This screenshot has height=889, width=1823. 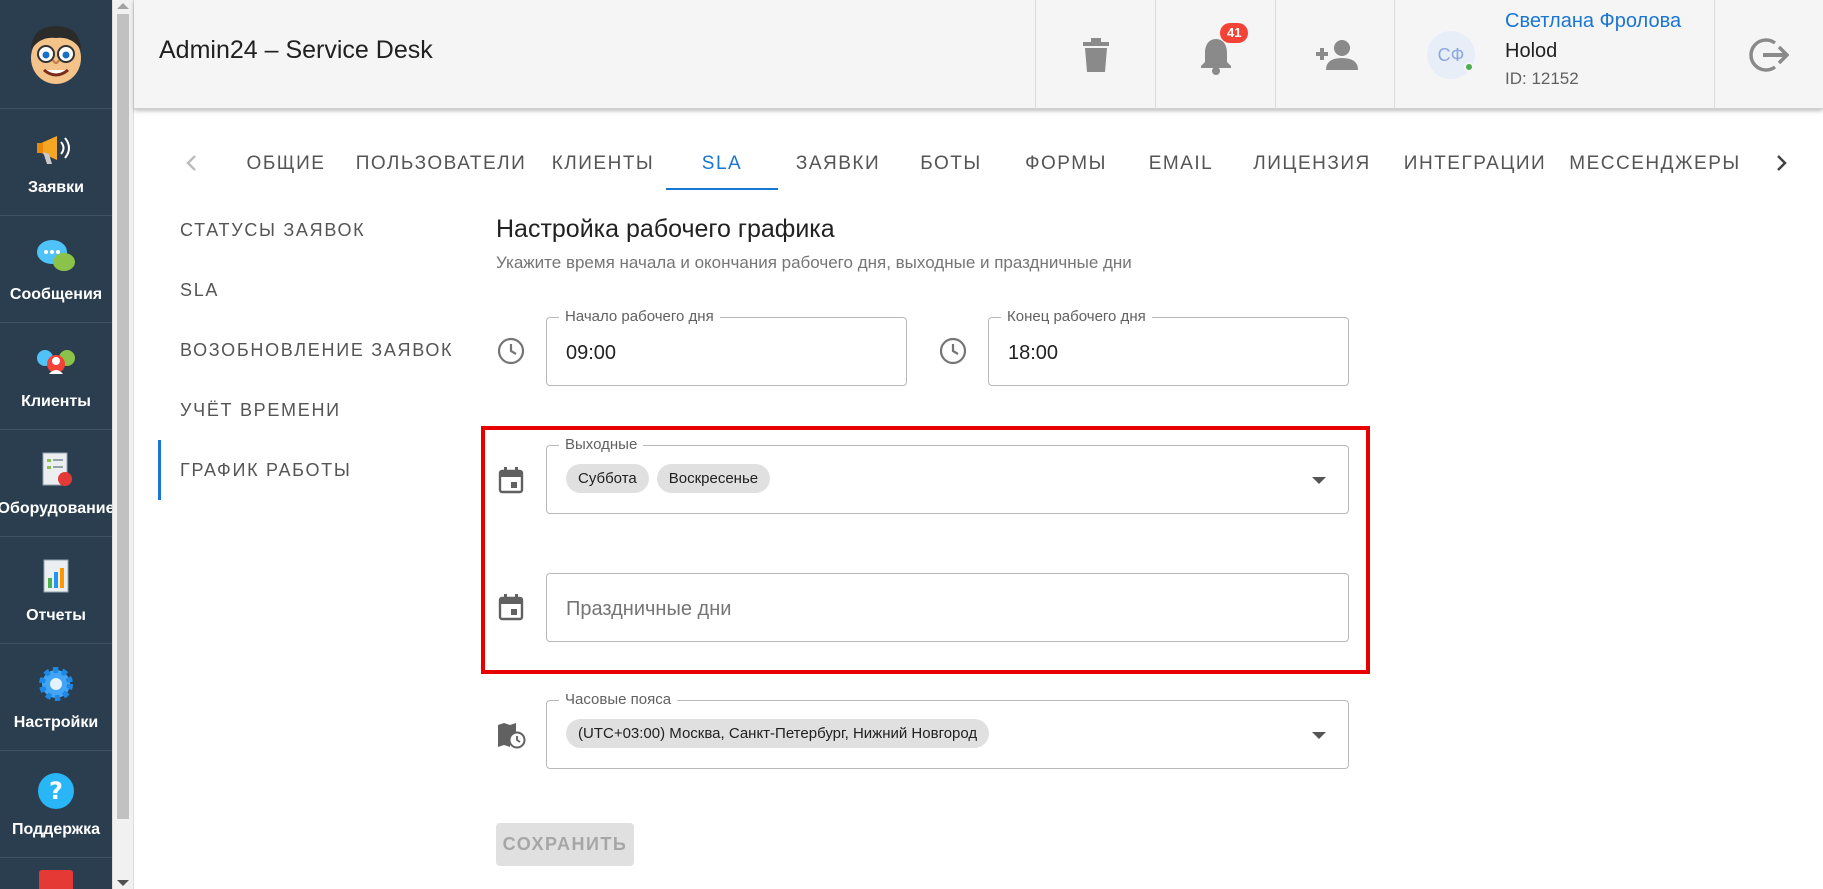 I want to click on side-item-time-tracking: УЧЁТ ВРЕМЕНИ, so click(x=308, y=410).